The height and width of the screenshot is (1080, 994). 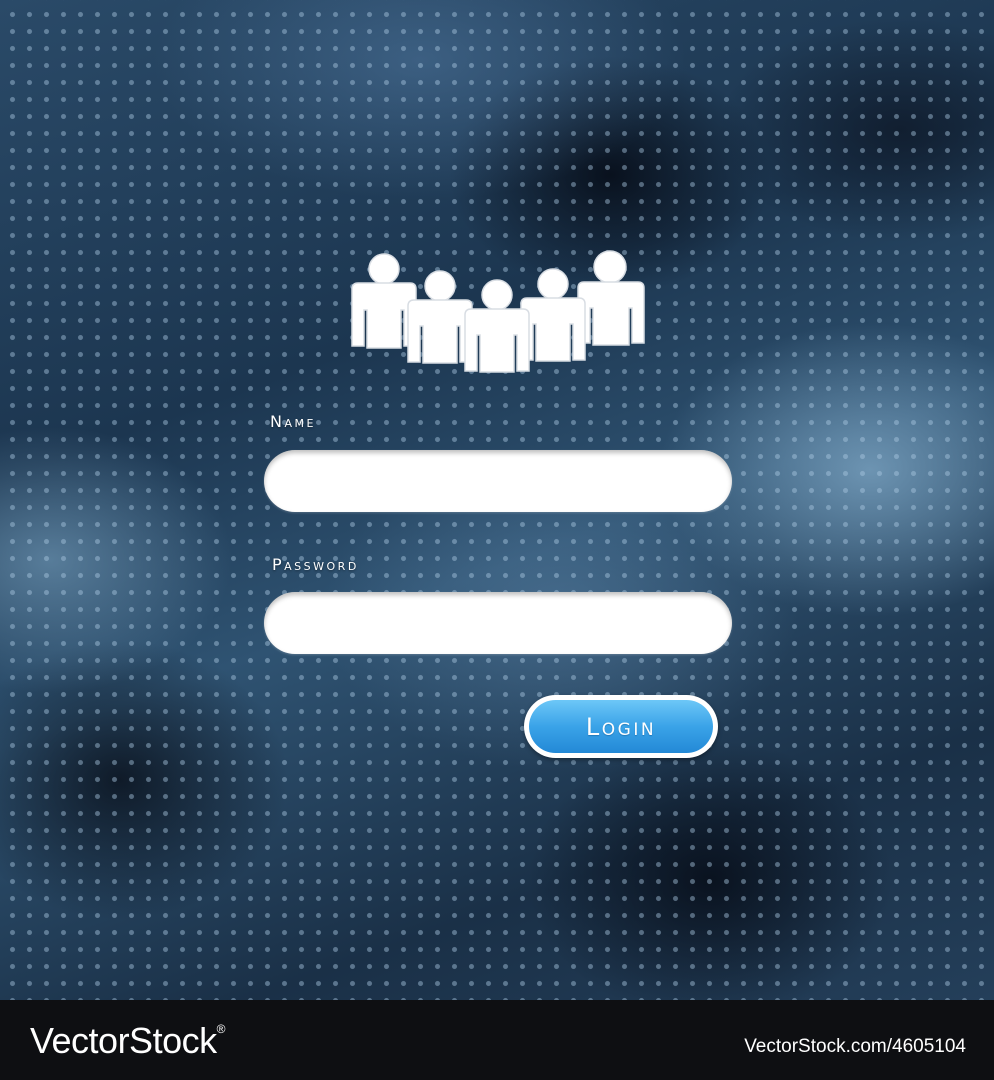 I want to click on image-id: VectorStock.com/4605104, so click(x=855, y=1046).